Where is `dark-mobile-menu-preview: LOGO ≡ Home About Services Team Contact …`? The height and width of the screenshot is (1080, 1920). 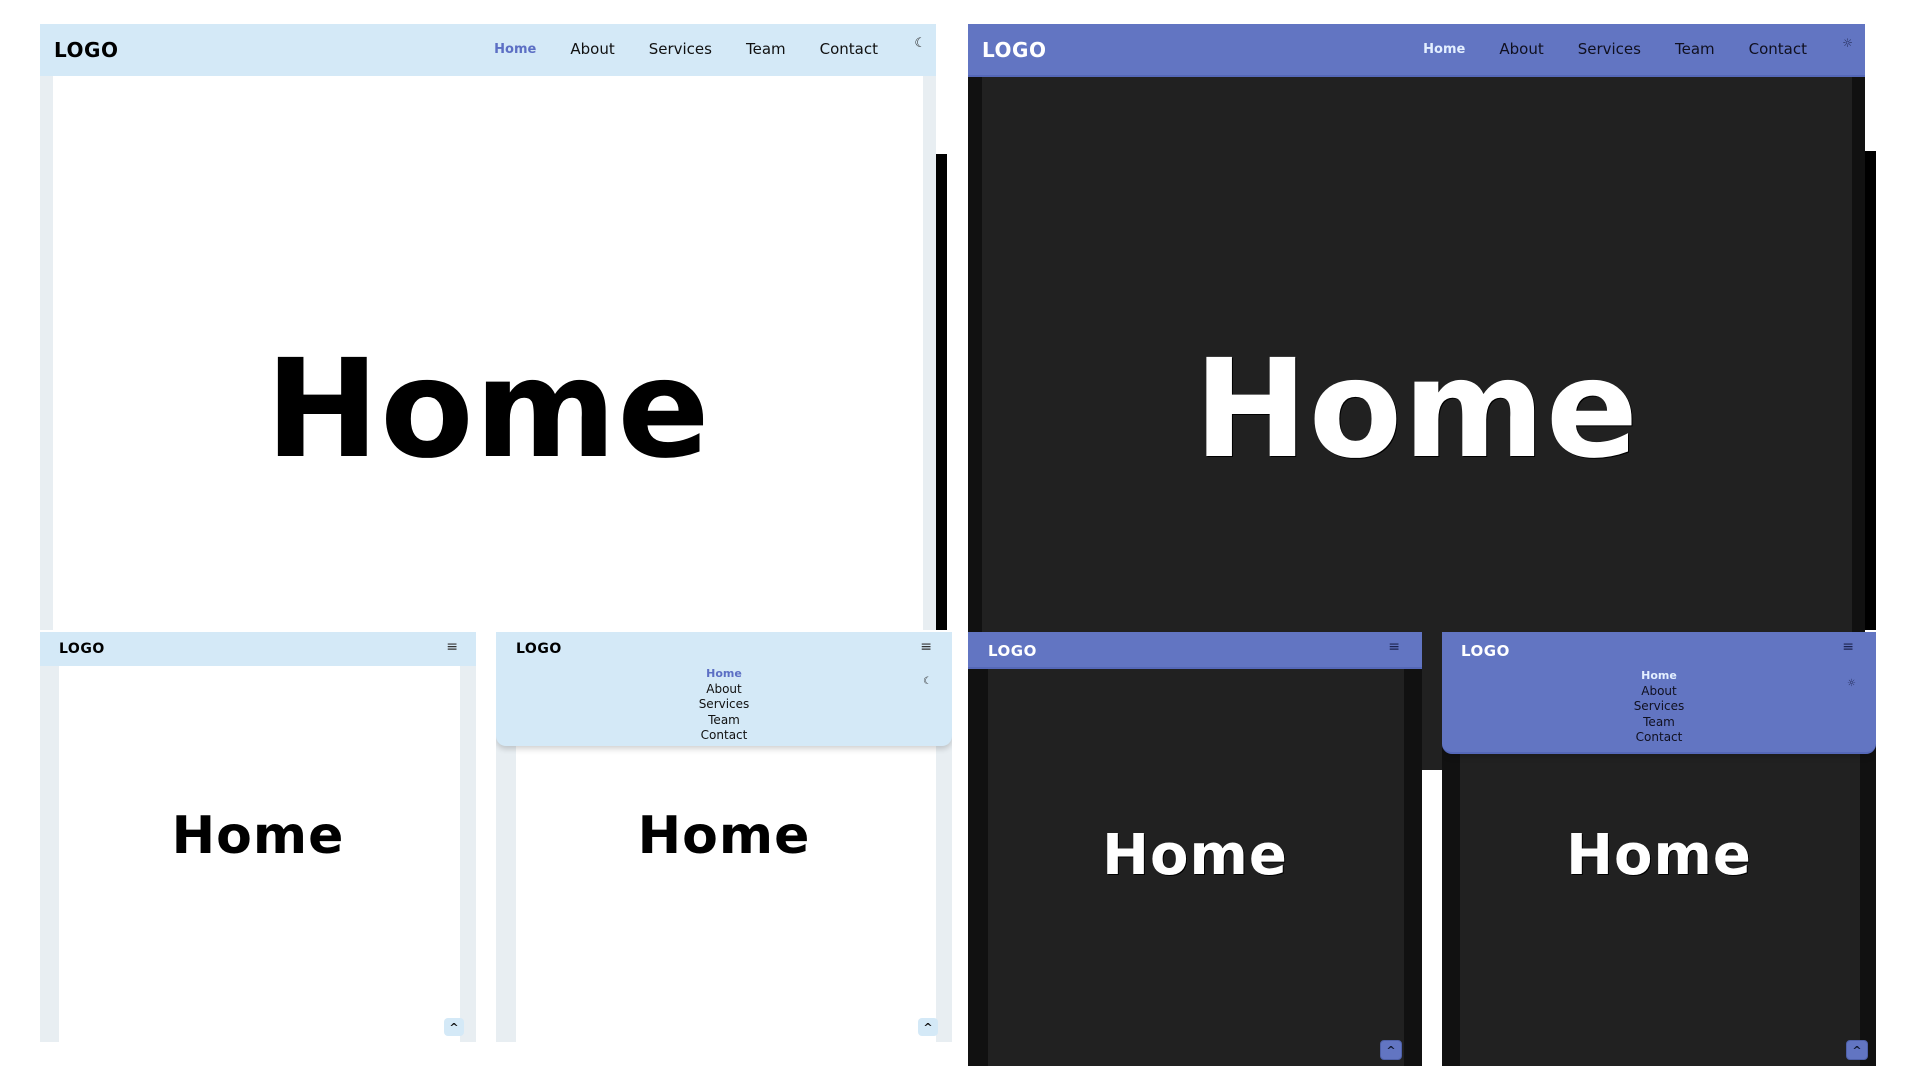 dark-mobile-menu-preview: LOGO ≡ Home About Services Team Contact … is located at coordinates (1659, 849).